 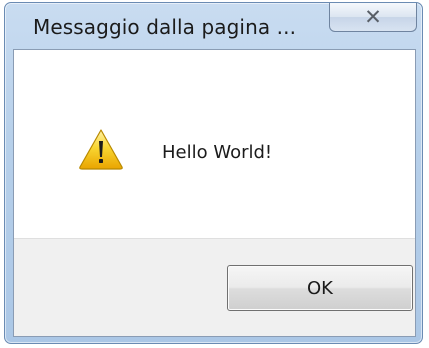 What do you see at coordinates (320, 288) in the screenshot?
I see `ok-button: OK` at bounding box center [320, 288].